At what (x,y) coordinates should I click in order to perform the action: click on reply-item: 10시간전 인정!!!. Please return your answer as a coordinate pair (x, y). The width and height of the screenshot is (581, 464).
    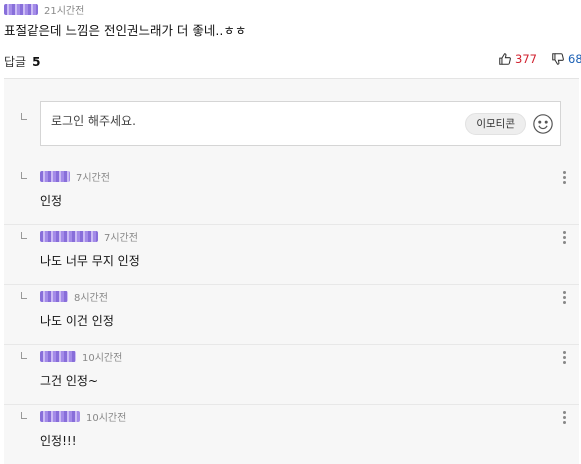
    Looking at the image, I should click on (291, 434).